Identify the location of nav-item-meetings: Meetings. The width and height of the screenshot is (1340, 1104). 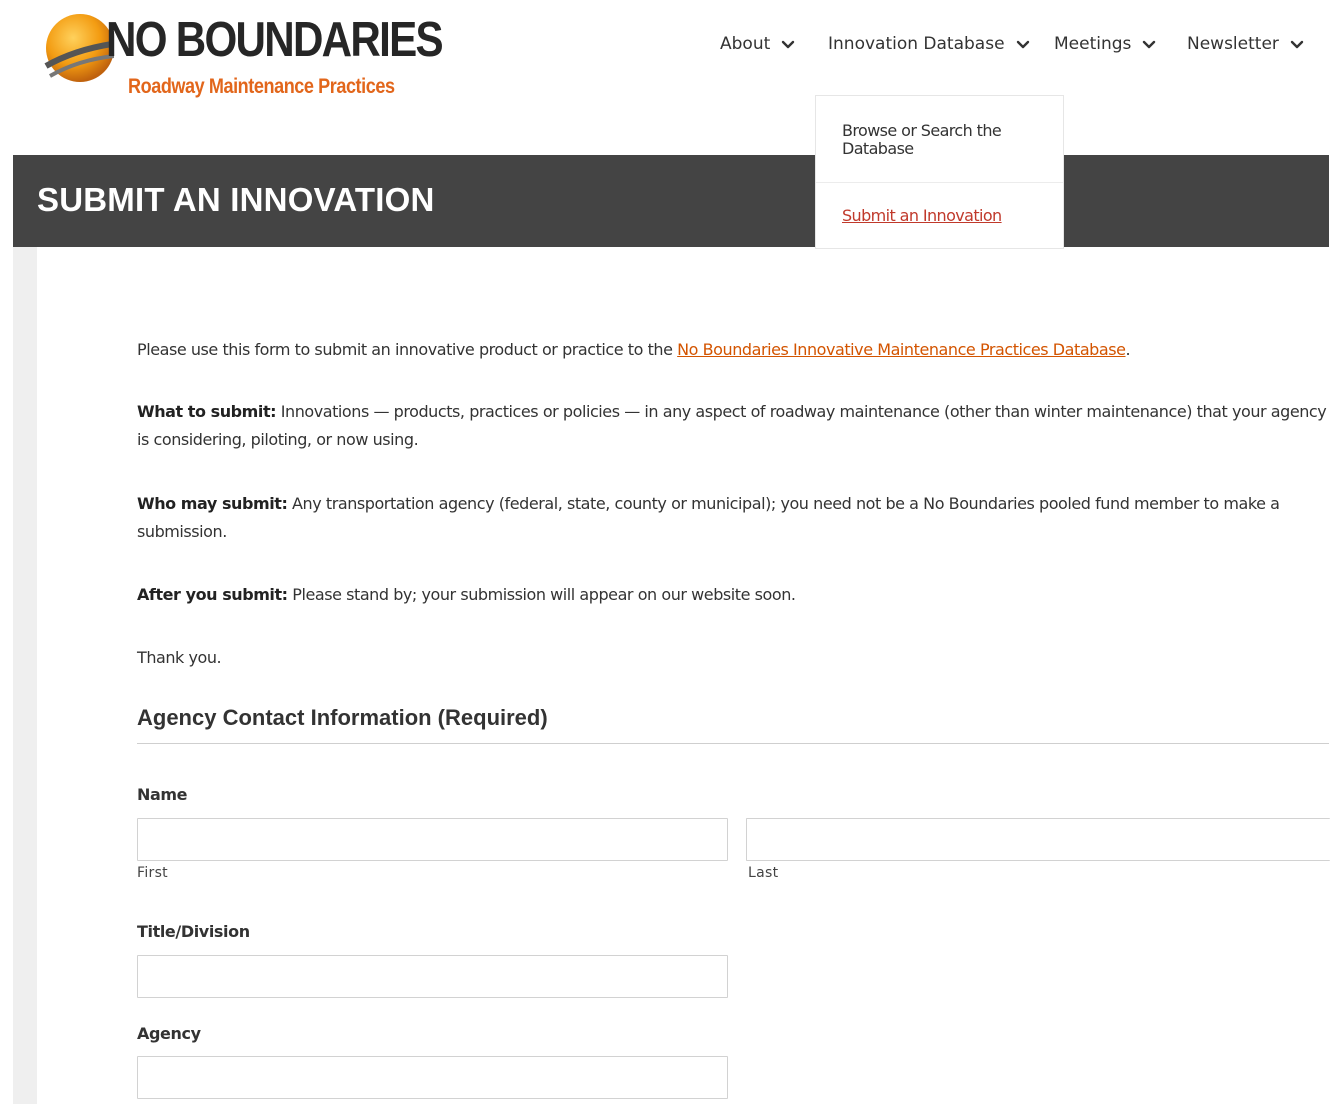
(1105, 44).